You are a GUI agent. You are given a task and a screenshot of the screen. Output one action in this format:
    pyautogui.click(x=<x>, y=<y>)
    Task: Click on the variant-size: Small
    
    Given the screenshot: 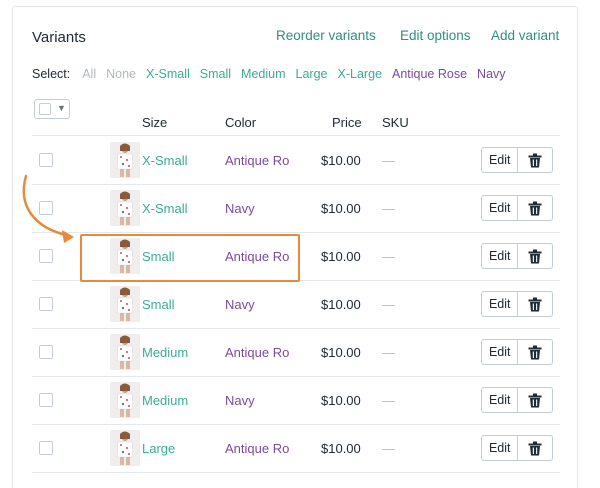 What is the action you would take?
    pyautogui.click(x=158, y=304)
    